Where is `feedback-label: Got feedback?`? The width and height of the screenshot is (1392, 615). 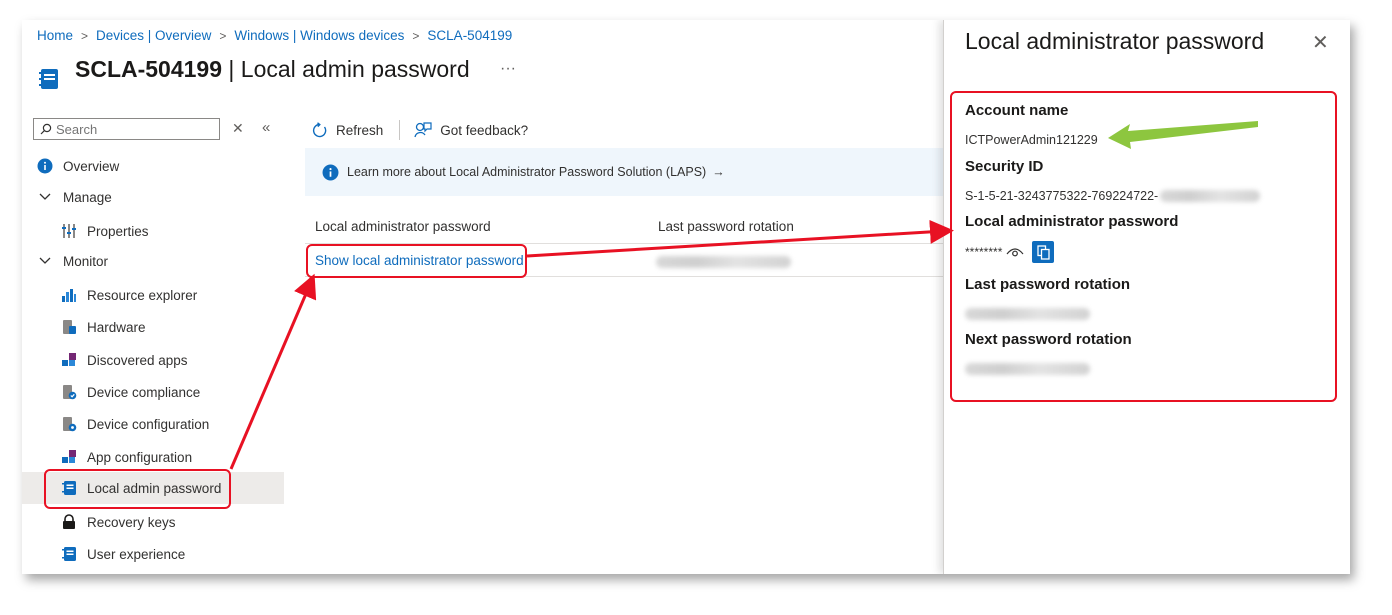 feedback-label: Got feedback? is located at coordinates (484, 130).